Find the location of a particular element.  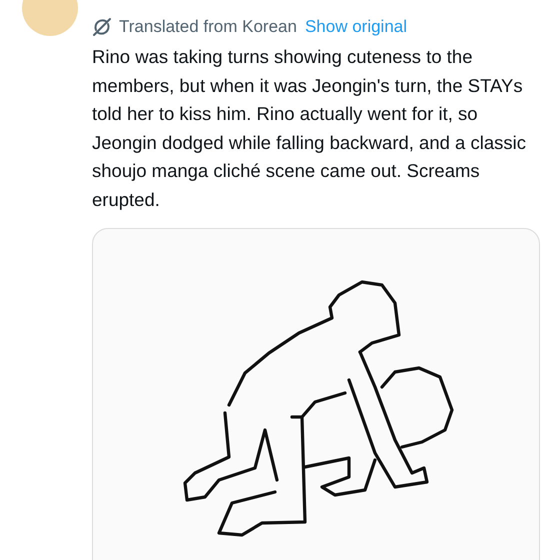

show-original-link: Show original is located at coordinates (356, 27).